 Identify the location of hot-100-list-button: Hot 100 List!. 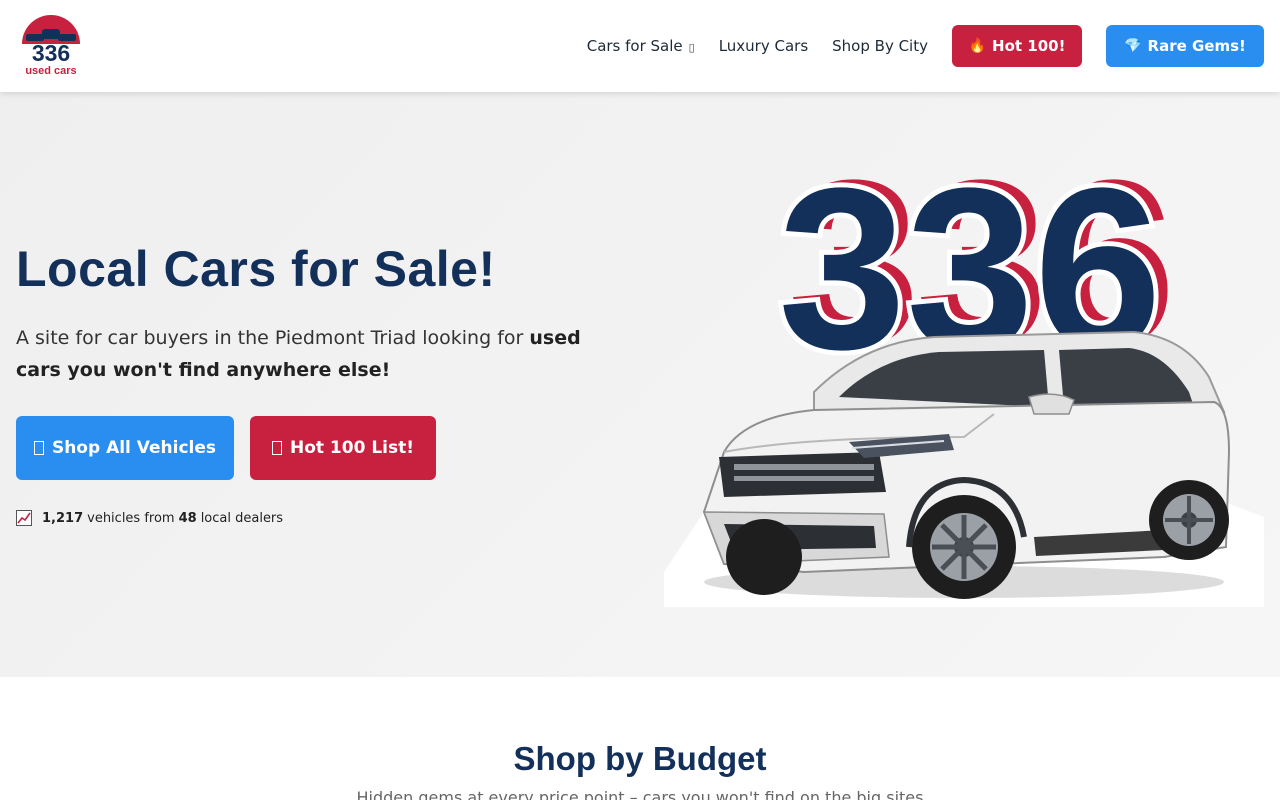
(343, 448).